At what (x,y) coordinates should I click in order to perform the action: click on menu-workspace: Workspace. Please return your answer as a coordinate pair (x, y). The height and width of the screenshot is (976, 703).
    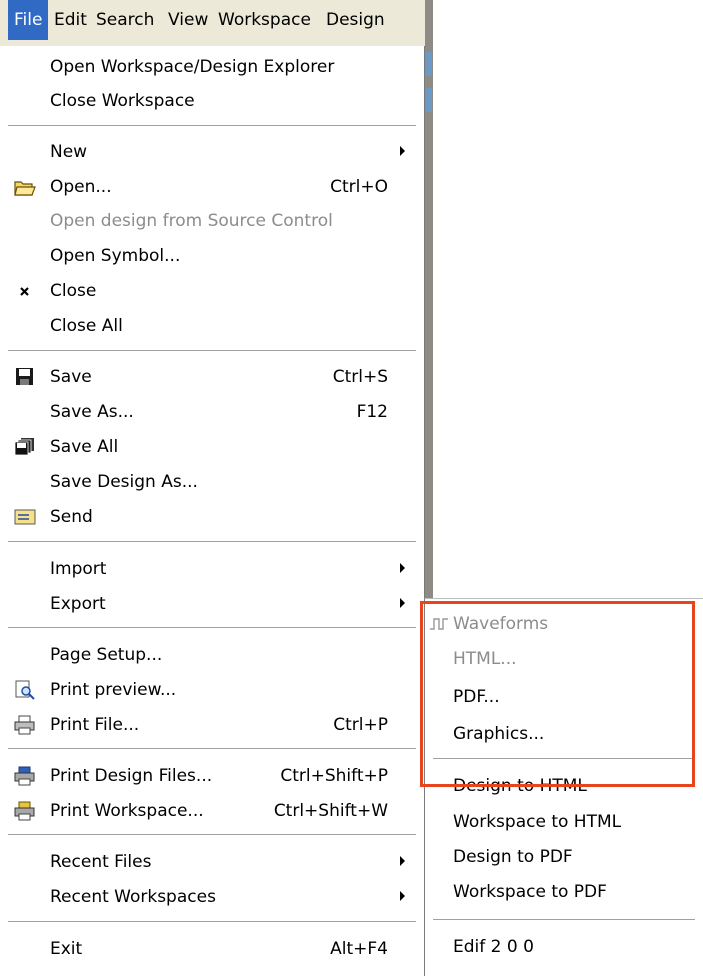
    Looking at the image, I should click on (264, 20).